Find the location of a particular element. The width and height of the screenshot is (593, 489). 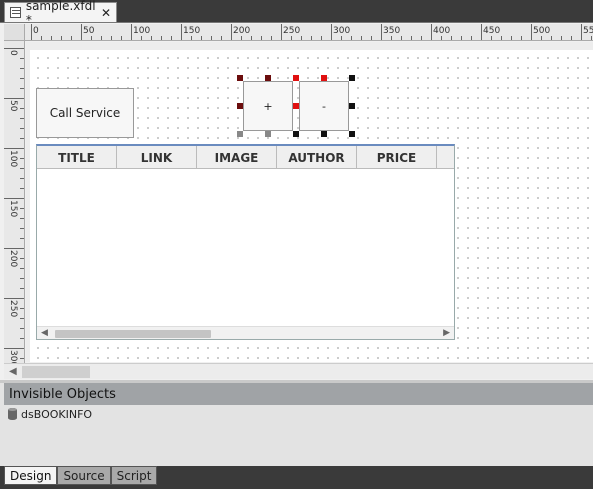

tab-design-label: Design is located at coordinates (31, 475).